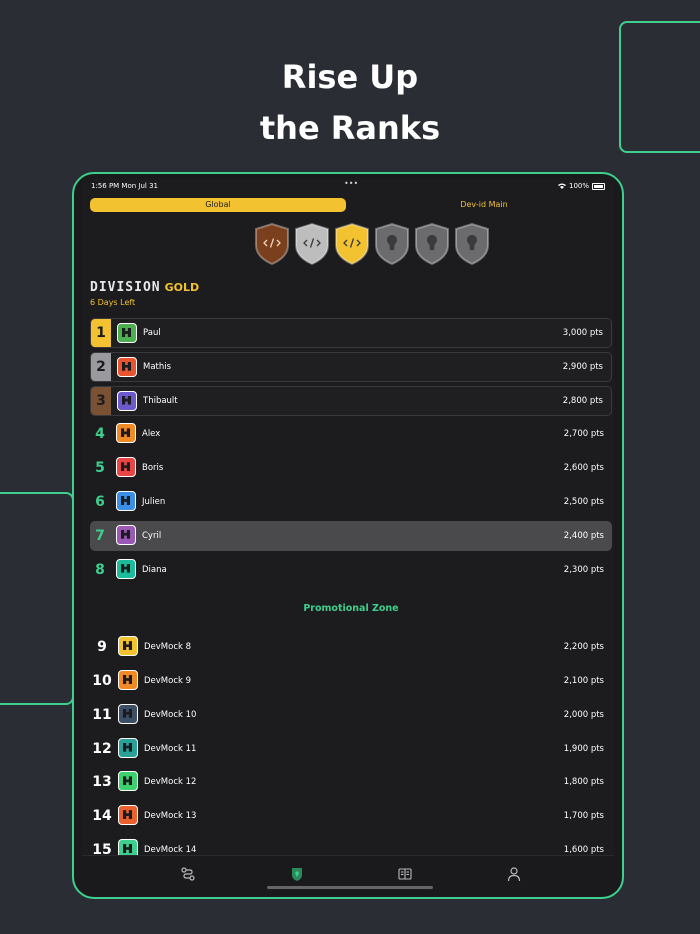 The height and width of the screenshot is (934, 700). What do you see at coordinates (350, 77) in the screenshot?
I see `headline-line-1: Rise Up` at bounding box center [350, 77].